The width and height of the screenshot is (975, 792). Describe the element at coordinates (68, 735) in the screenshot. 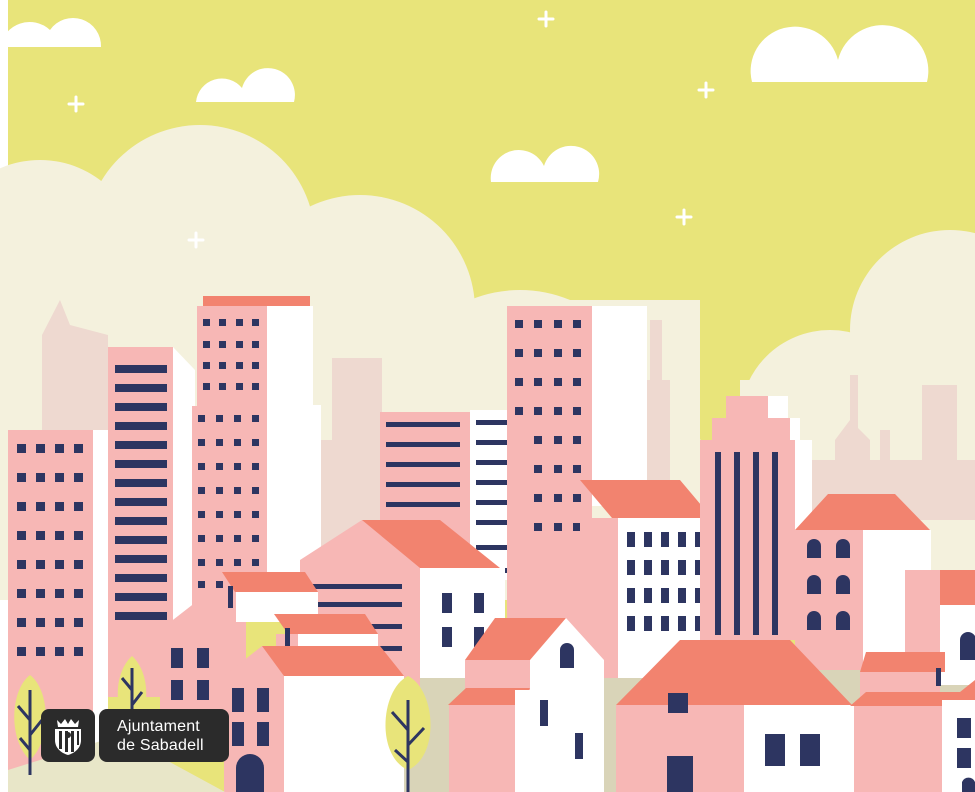

I see `coat-of-arms-icon` at that location.